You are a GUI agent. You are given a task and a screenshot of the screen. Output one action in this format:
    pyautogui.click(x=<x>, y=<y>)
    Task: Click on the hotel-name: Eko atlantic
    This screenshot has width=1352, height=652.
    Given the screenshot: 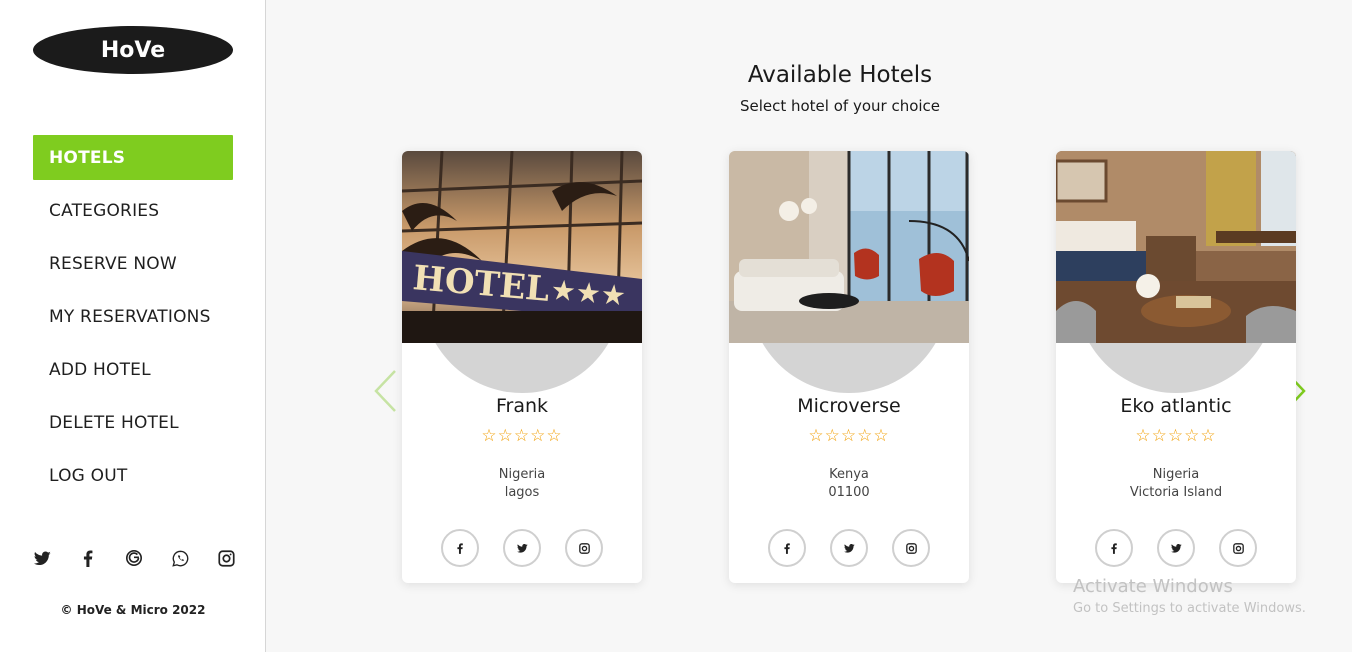 What is the action you would take?
    pyautogui.click(x=1176, y=406)
    